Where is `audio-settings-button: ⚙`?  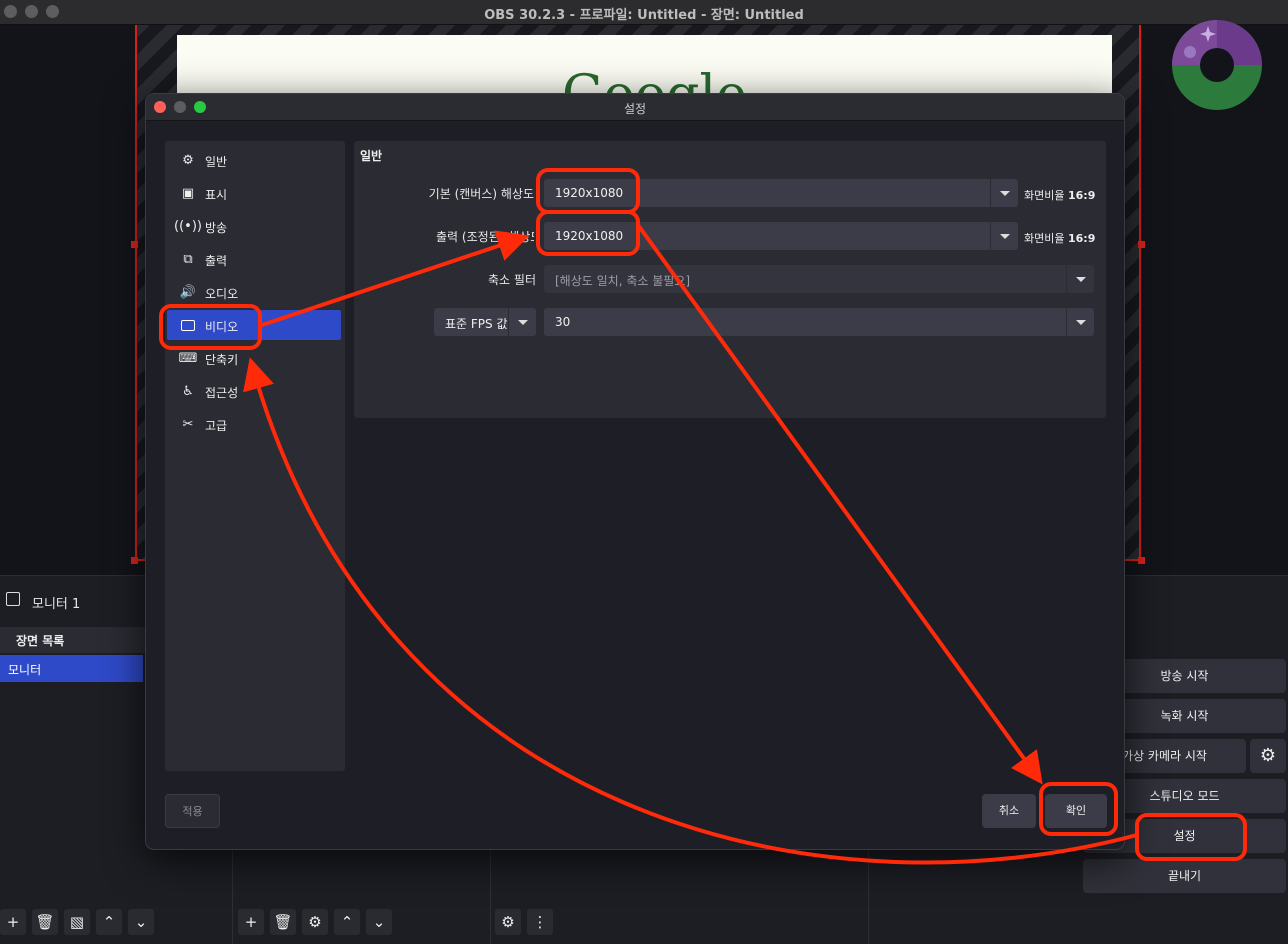
audio-settings-button: ⚙ is located at coordinates (508, 922).